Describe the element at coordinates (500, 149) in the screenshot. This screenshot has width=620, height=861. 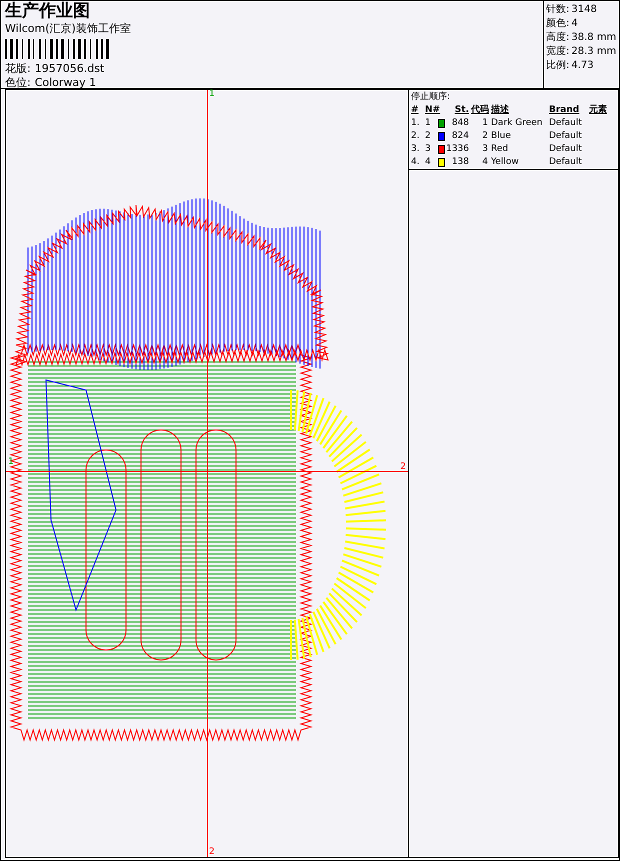
I see `table-cell-text: Red` at that location.